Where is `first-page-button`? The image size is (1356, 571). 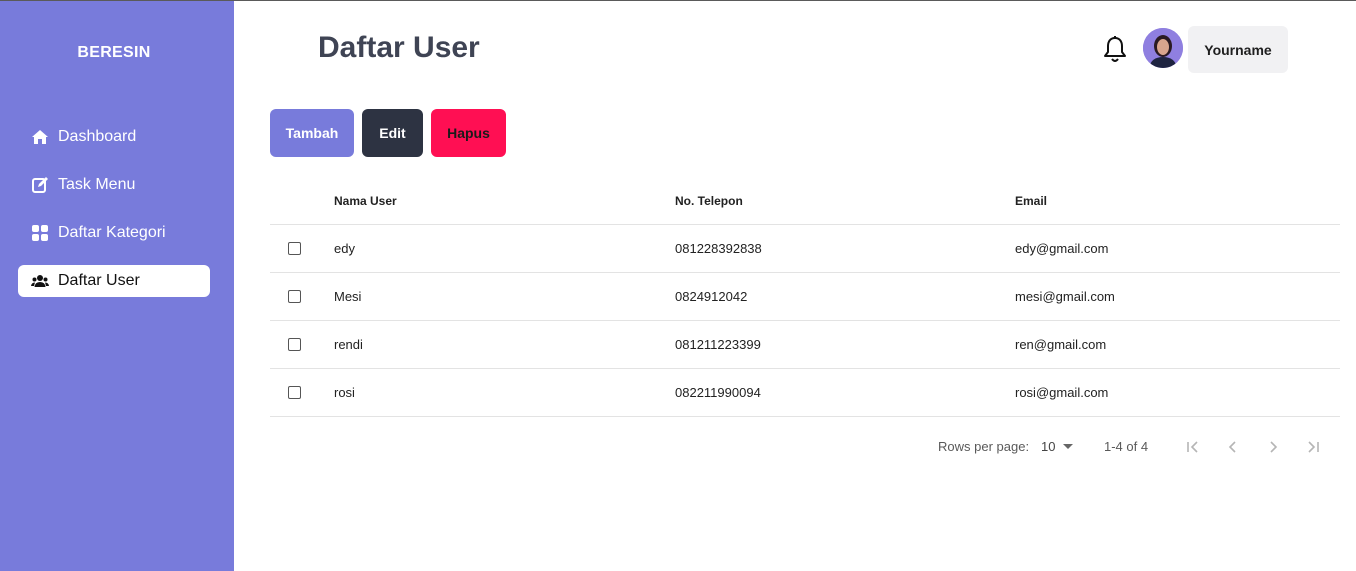 first-page-button is located at coordinates (1193, 447).